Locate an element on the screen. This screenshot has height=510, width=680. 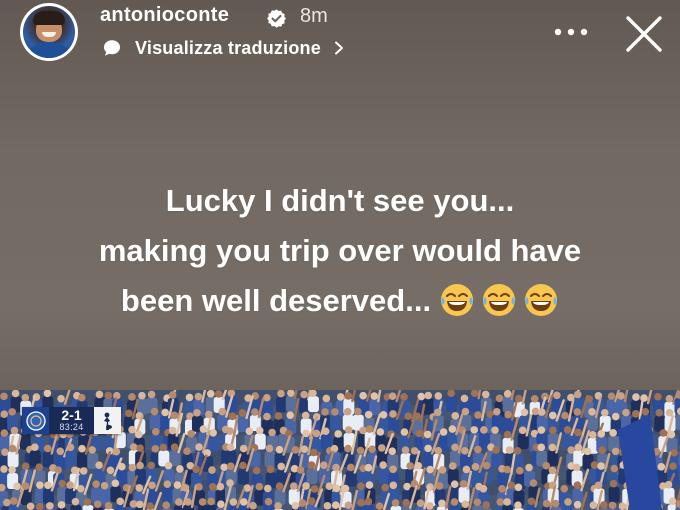
score-panel: 2-1 83:24 is located at coordinates (71, 420).